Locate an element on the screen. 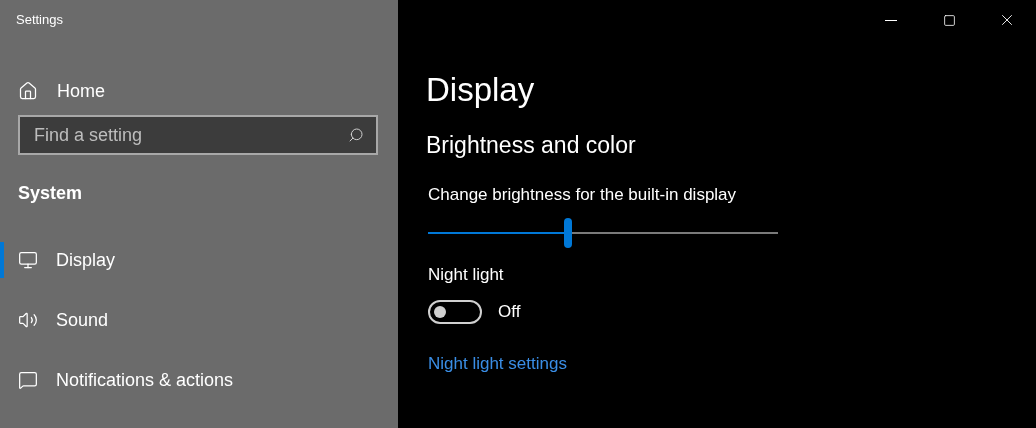  window-title: Settings is located at coordinates (39, 20).